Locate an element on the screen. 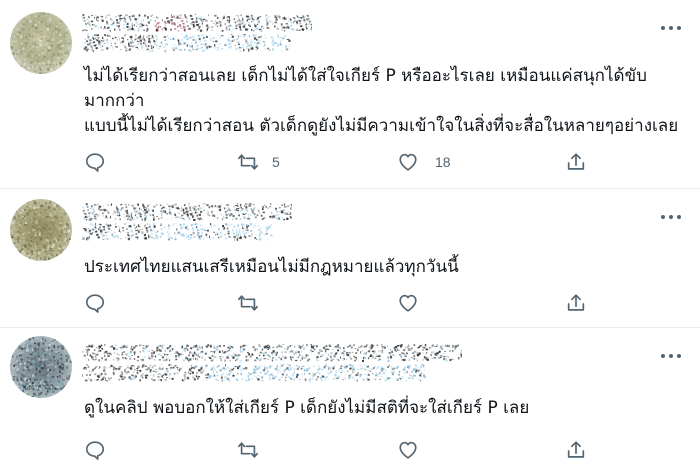 This screenshot has height=472, width=700. like-button is located at coordinates (414, 303).